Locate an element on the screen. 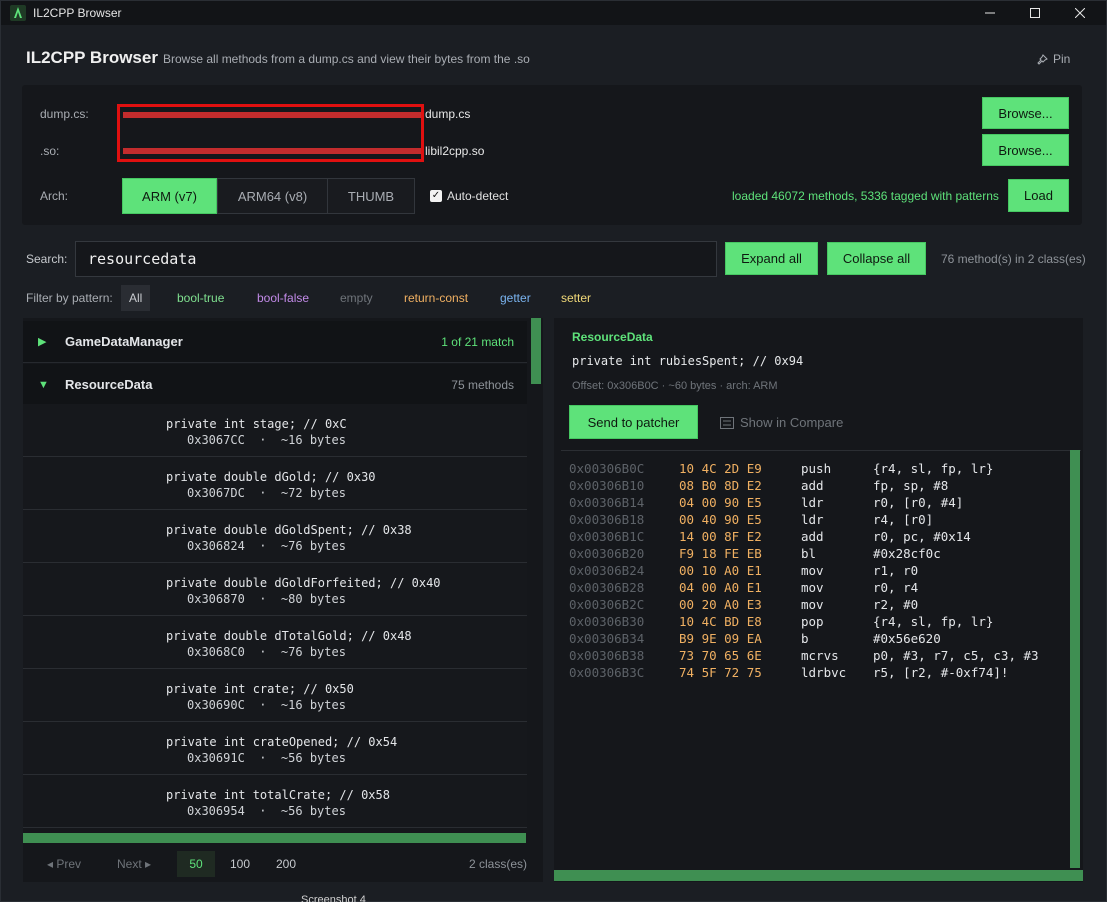 Image resolution: width=1107 pixels, height=902 pixels. disasm-row: 0x00306B24 00 10 A0 E1 mov r1, r0 is located at coordinates (819, 571).